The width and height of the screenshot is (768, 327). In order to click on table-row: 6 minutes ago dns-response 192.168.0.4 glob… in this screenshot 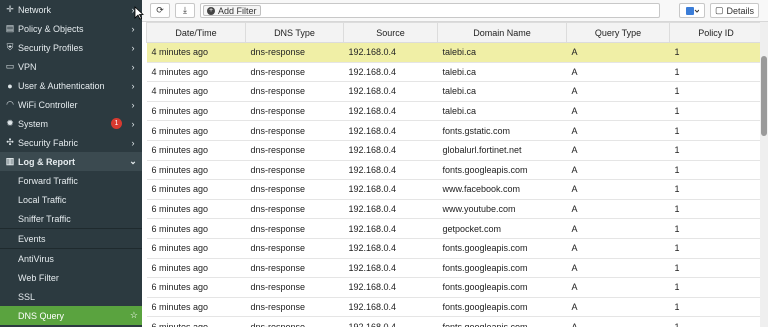, I will do `click(454, 150)`.